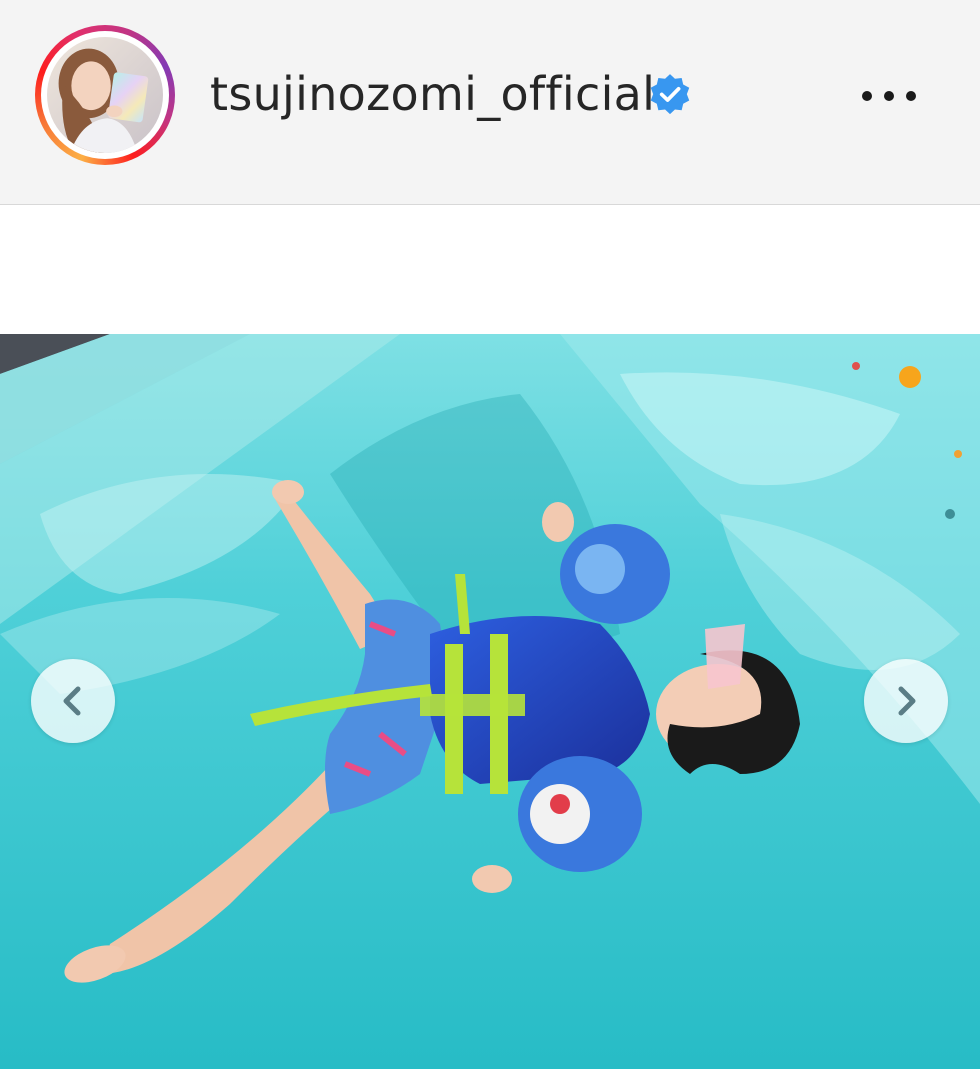 The image size is (980, 1069). What do you see at coordinates (432, 94) in the screenshot?
I see `username: tsujinozomi_official` at bounding box center [432, 94].